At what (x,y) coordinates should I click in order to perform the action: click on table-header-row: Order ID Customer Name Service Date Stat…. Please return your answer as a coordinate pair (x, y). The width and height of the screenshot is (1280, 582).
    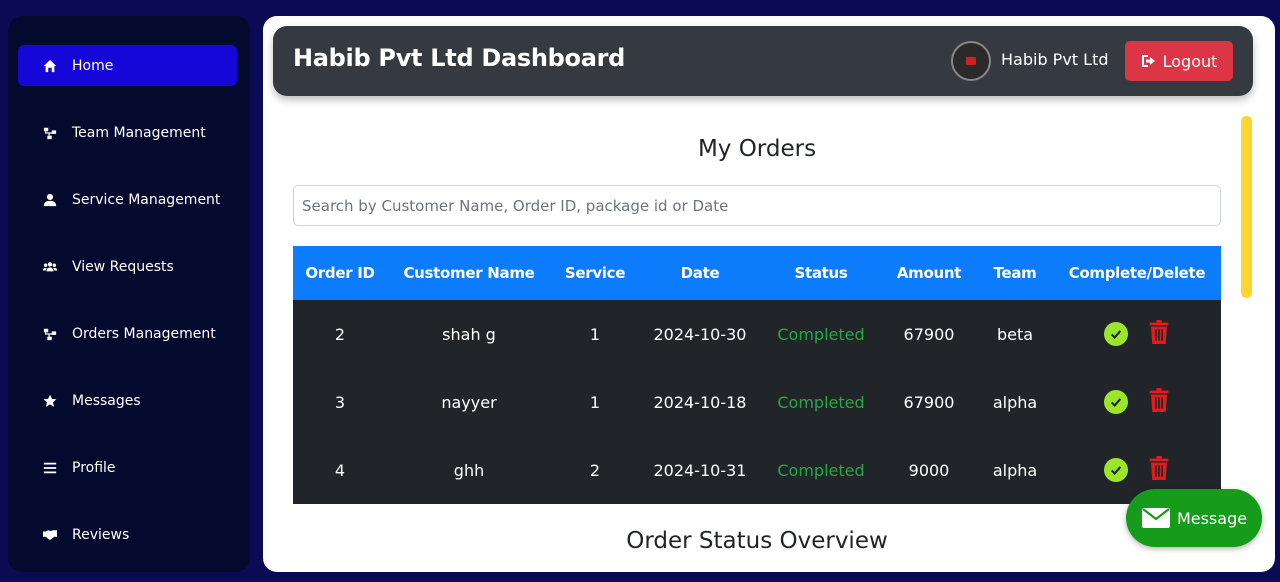
    Looking at the image, I should click on (757, 273).